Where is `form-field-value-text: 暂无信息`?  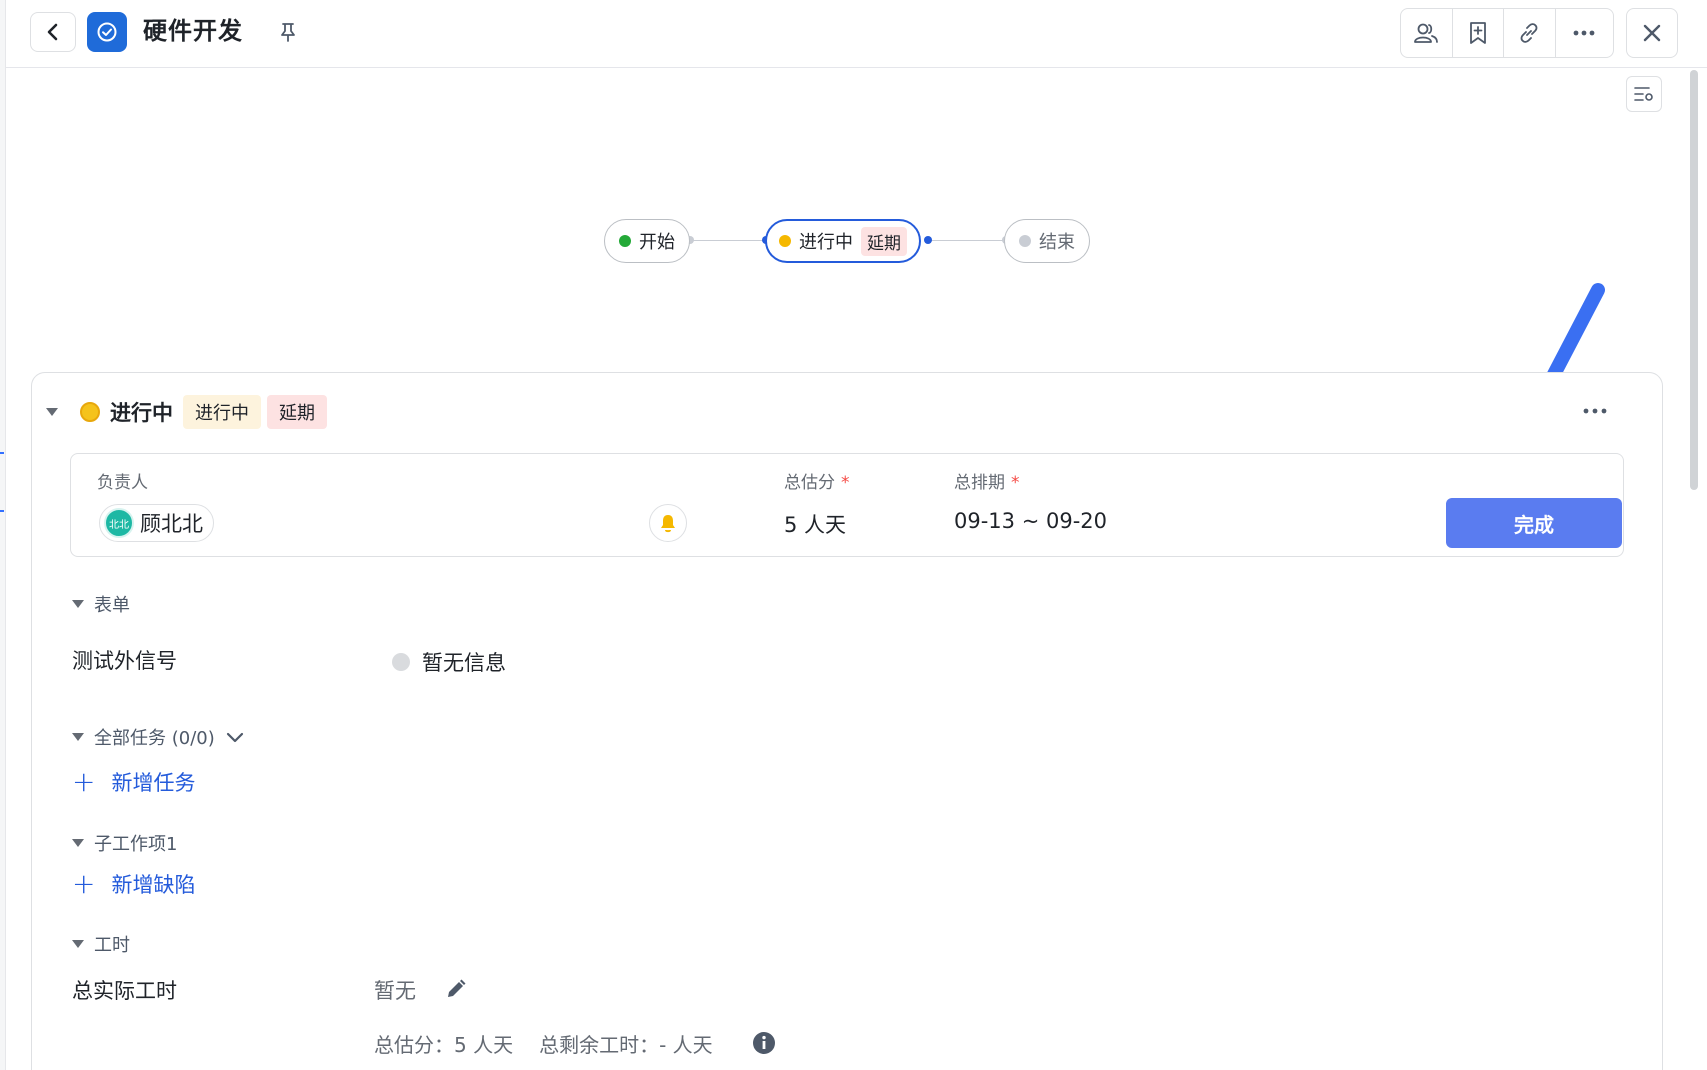 form-field-value-text: 暂无信息 is located at coordinates (464, 663).